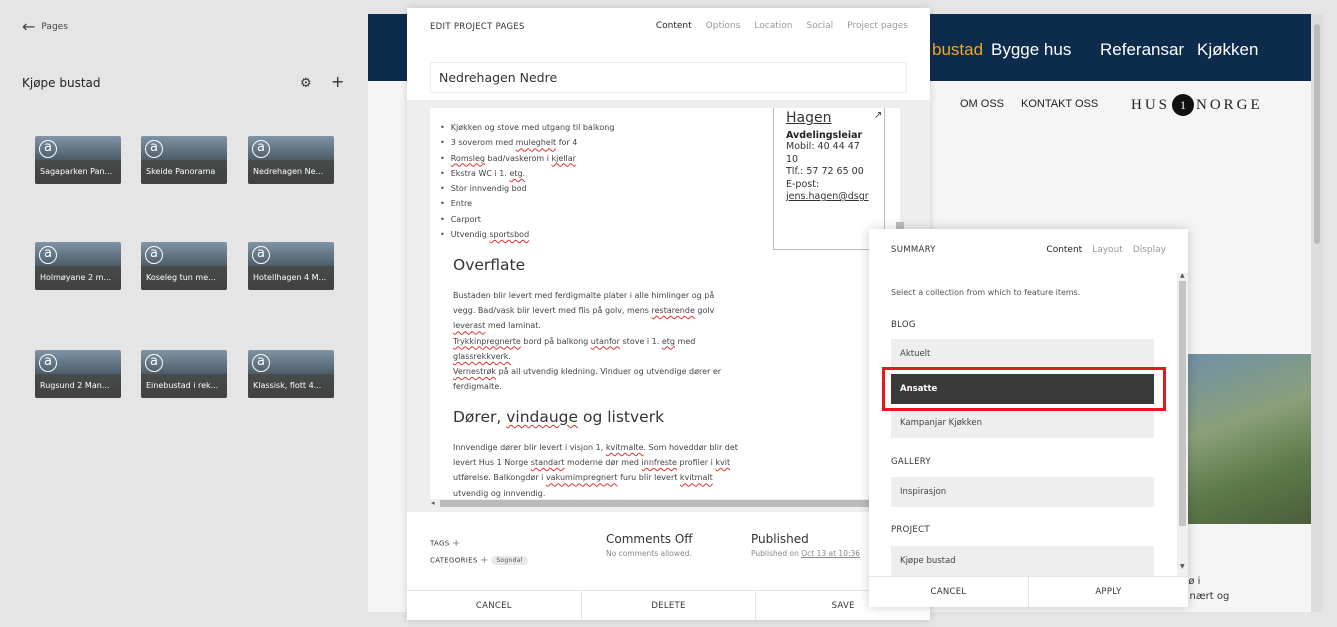 This screenshot has width=1337, height=627. I want to click on comments-status: Comments Off No comments allowed., so click(649, 545).